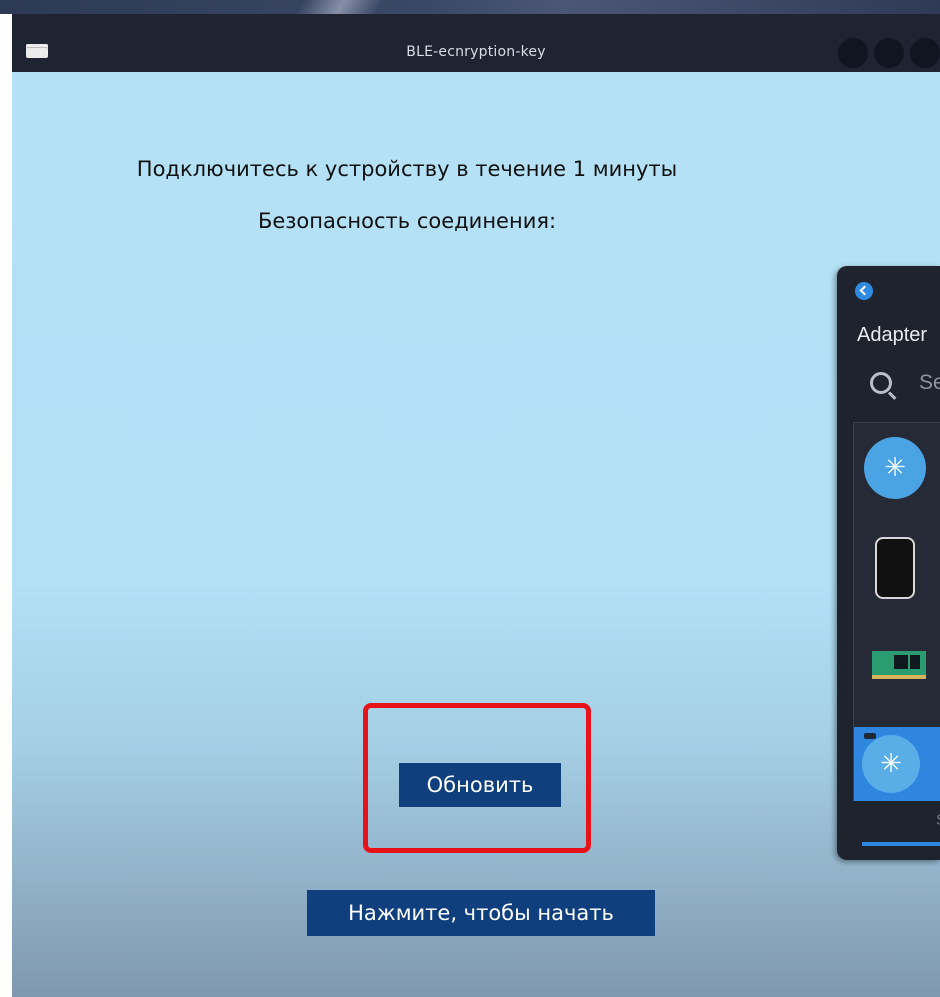  What do you see at coordinates (925, 53) in the screenshot?
I see `close-button` at bounding box center [925, 53].